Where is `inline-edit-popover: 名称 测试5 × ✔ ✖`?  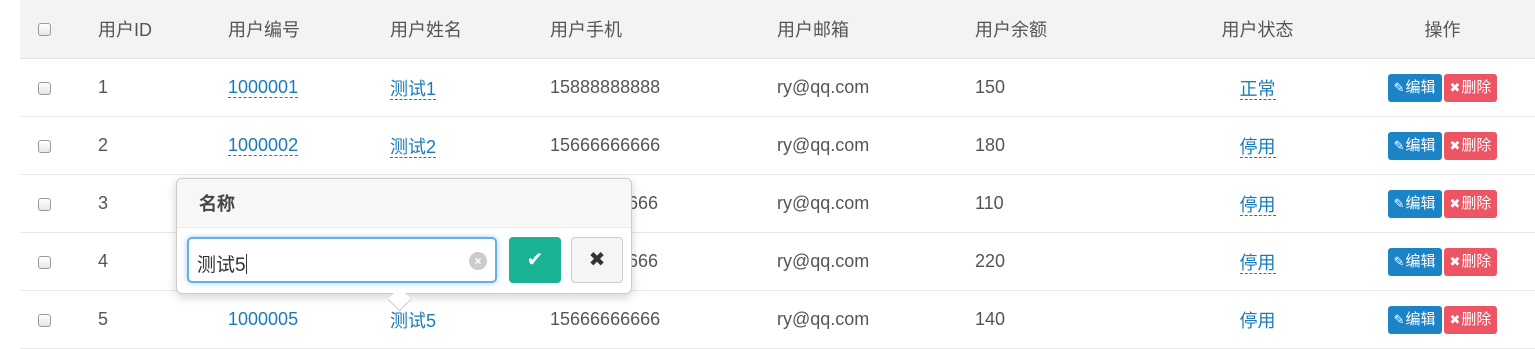 inline-edit-popover: 名称 测试5 × ✔ ✖ is located at coordinates (404, 245).